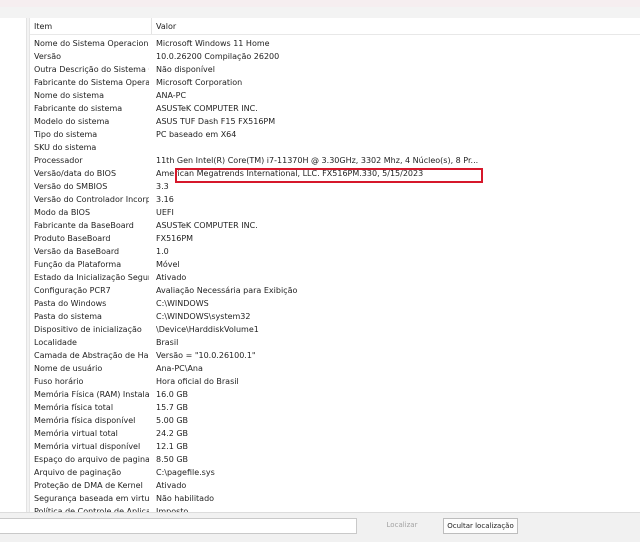  What do you see at coordinates (335, 211) in the screenshot?
I see `list-row: Modo da BIOS UEFI` at bounding box center [335, 211].